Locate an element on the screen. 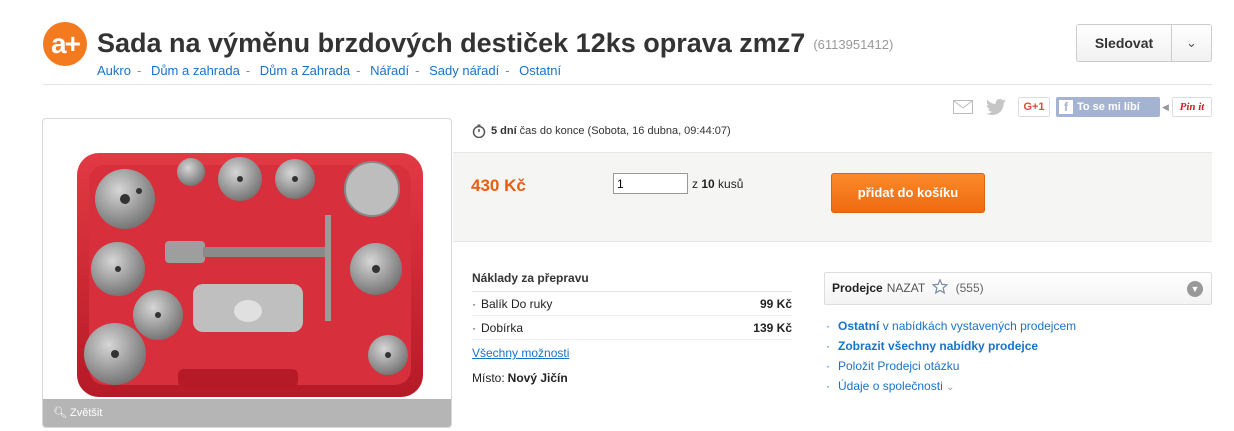 Image resolution: width=1234 pixels, height=431 pixels. facebook-like-button: f To se mi líbí is located at coordinates (1108, 107).